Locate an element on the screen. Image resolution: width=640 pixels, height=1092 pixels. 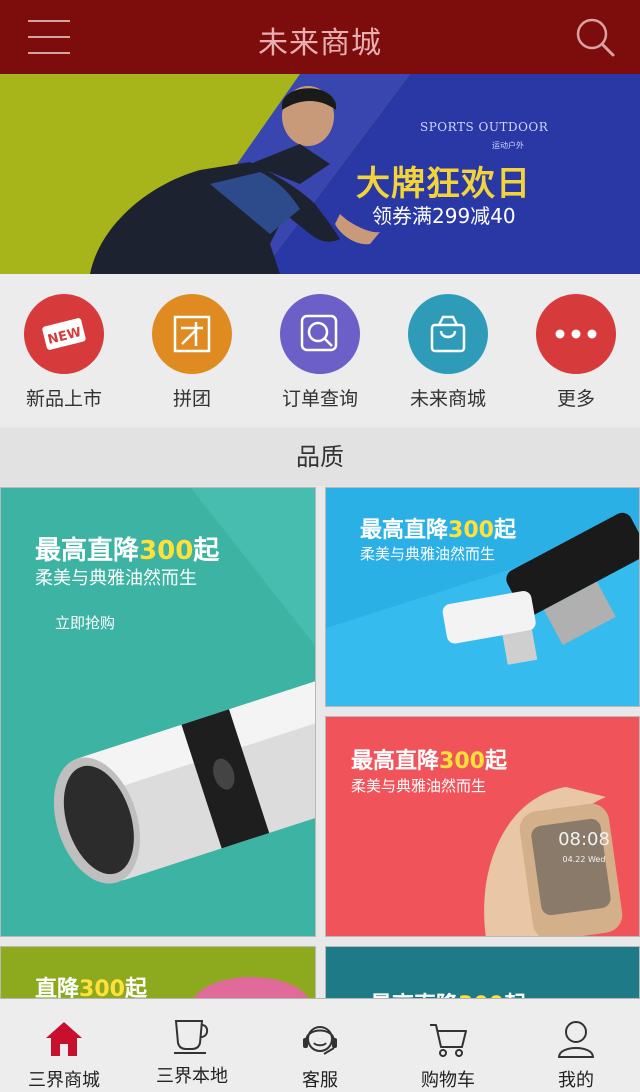
quick-label: 未来商城 is located at coordinates (447, 399).